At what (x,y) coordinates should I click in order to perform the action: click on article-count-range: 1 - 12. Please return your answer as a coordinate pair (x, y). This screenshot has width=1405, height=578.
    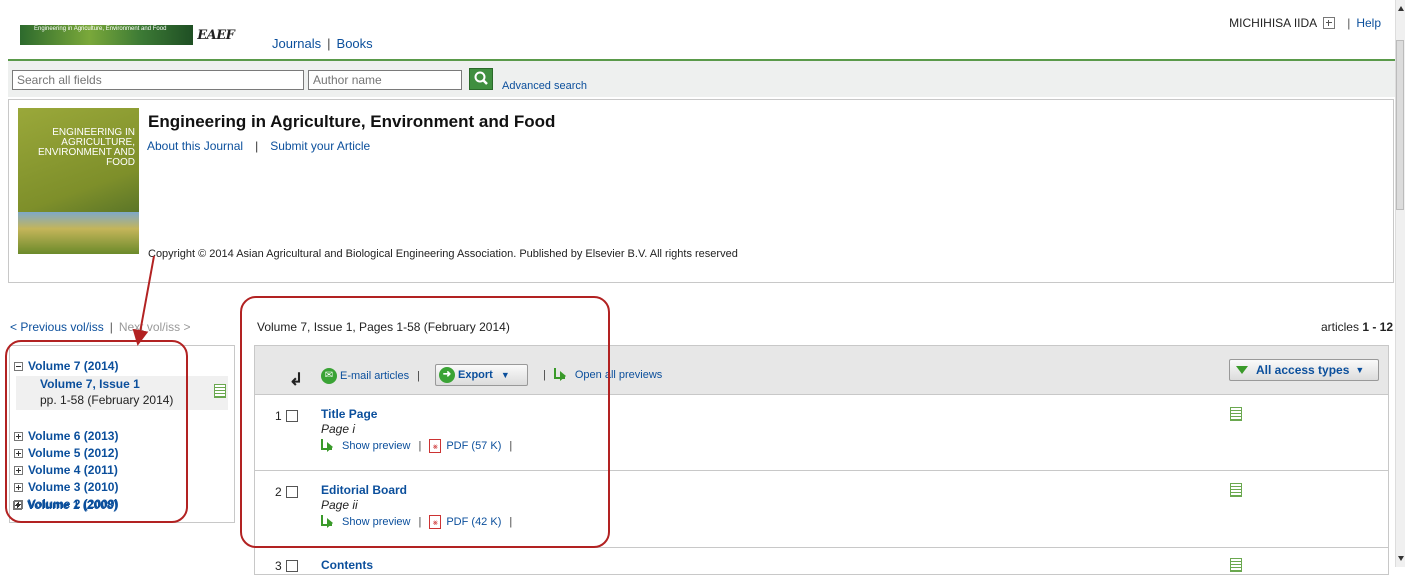
    Looking at the image, I should click on (1377, 327).